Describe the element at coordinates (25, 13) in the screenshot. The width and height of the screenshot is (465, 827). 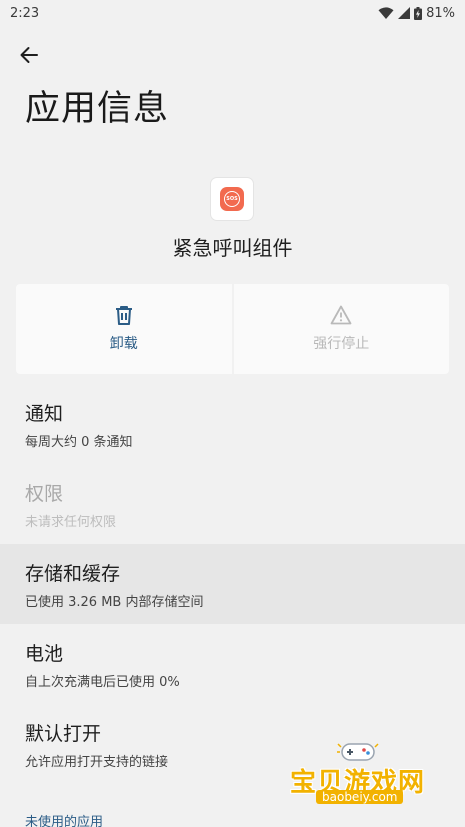
I see `status-time: 2:23` at that location.